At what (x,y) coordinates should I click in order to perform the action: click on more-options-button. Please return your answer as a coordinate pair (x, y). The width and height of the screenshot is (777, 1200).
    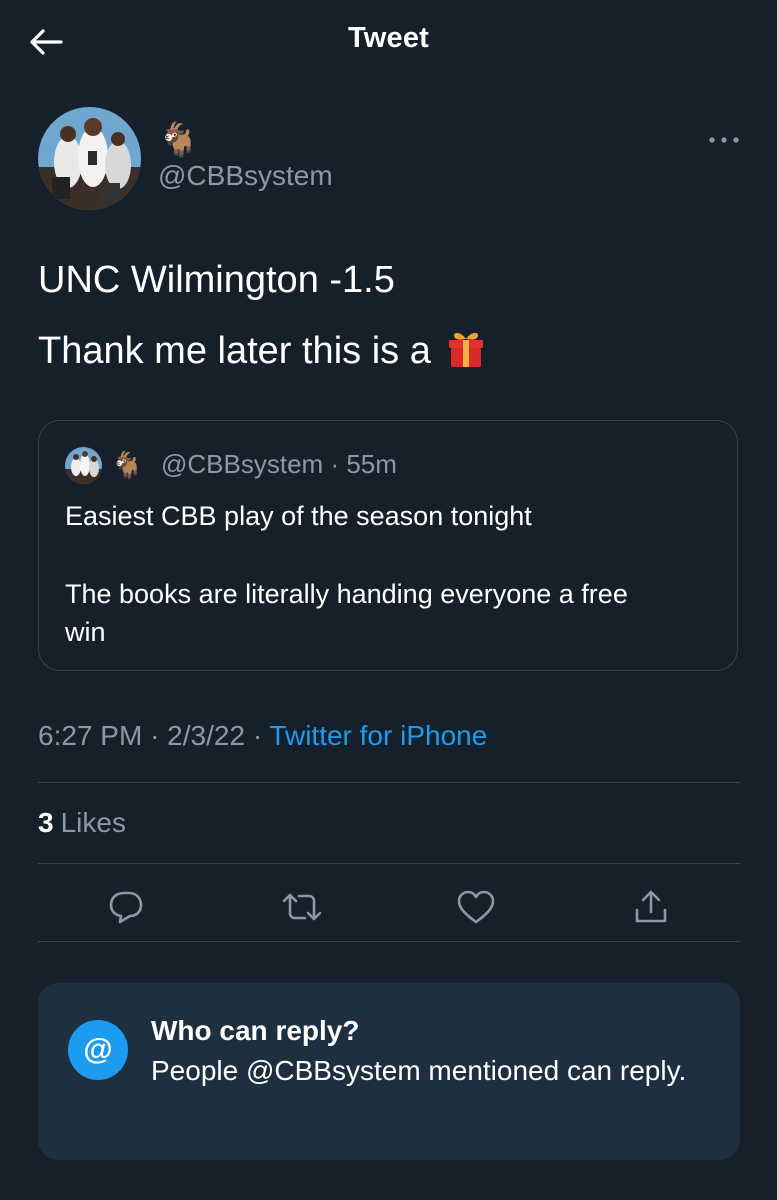
    Looking at the image, I should click on (724, 140).